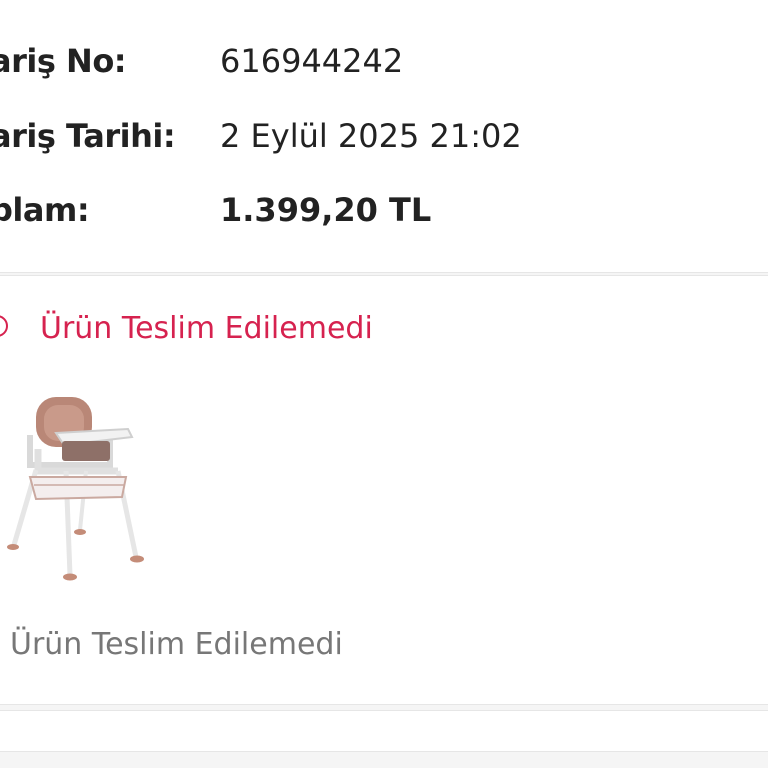 The width and height of the screenshot is (768, 768). What do you see at coordinates (371, 136) in the screenshot?
I see `order-date-value: 2 Eylül 2025 21:02` at bounding box center [371, 136].